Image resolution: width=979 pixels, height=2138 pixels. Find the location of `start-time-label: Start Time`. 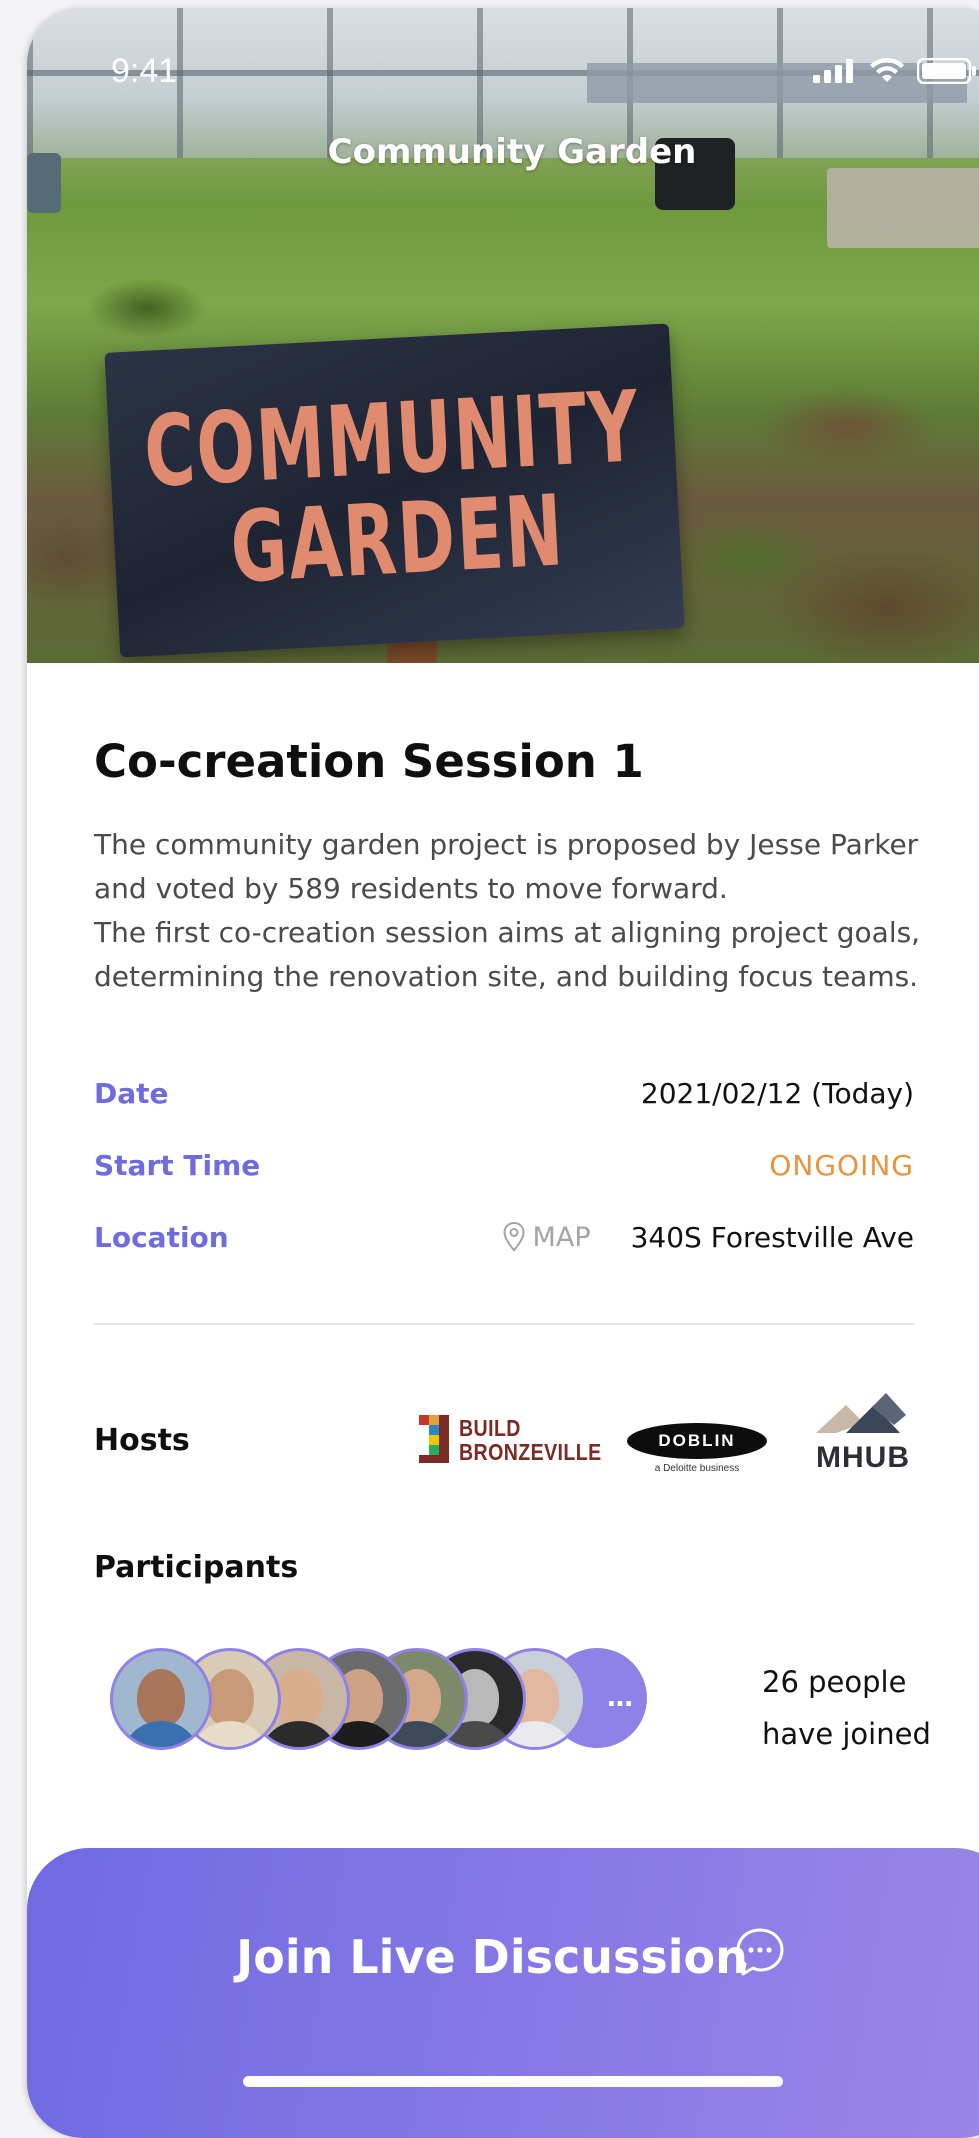

start-time-label: Start Time is located at coordinates (177, 1165).